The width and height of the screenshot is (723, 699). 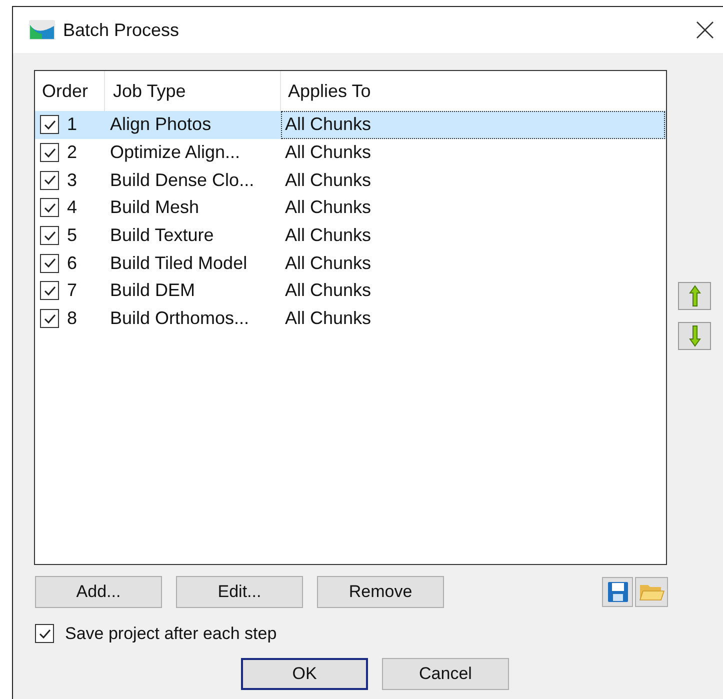 I want to click on table-row: 2 Optimize Align... All Chunks, so click(x=350, y=152).